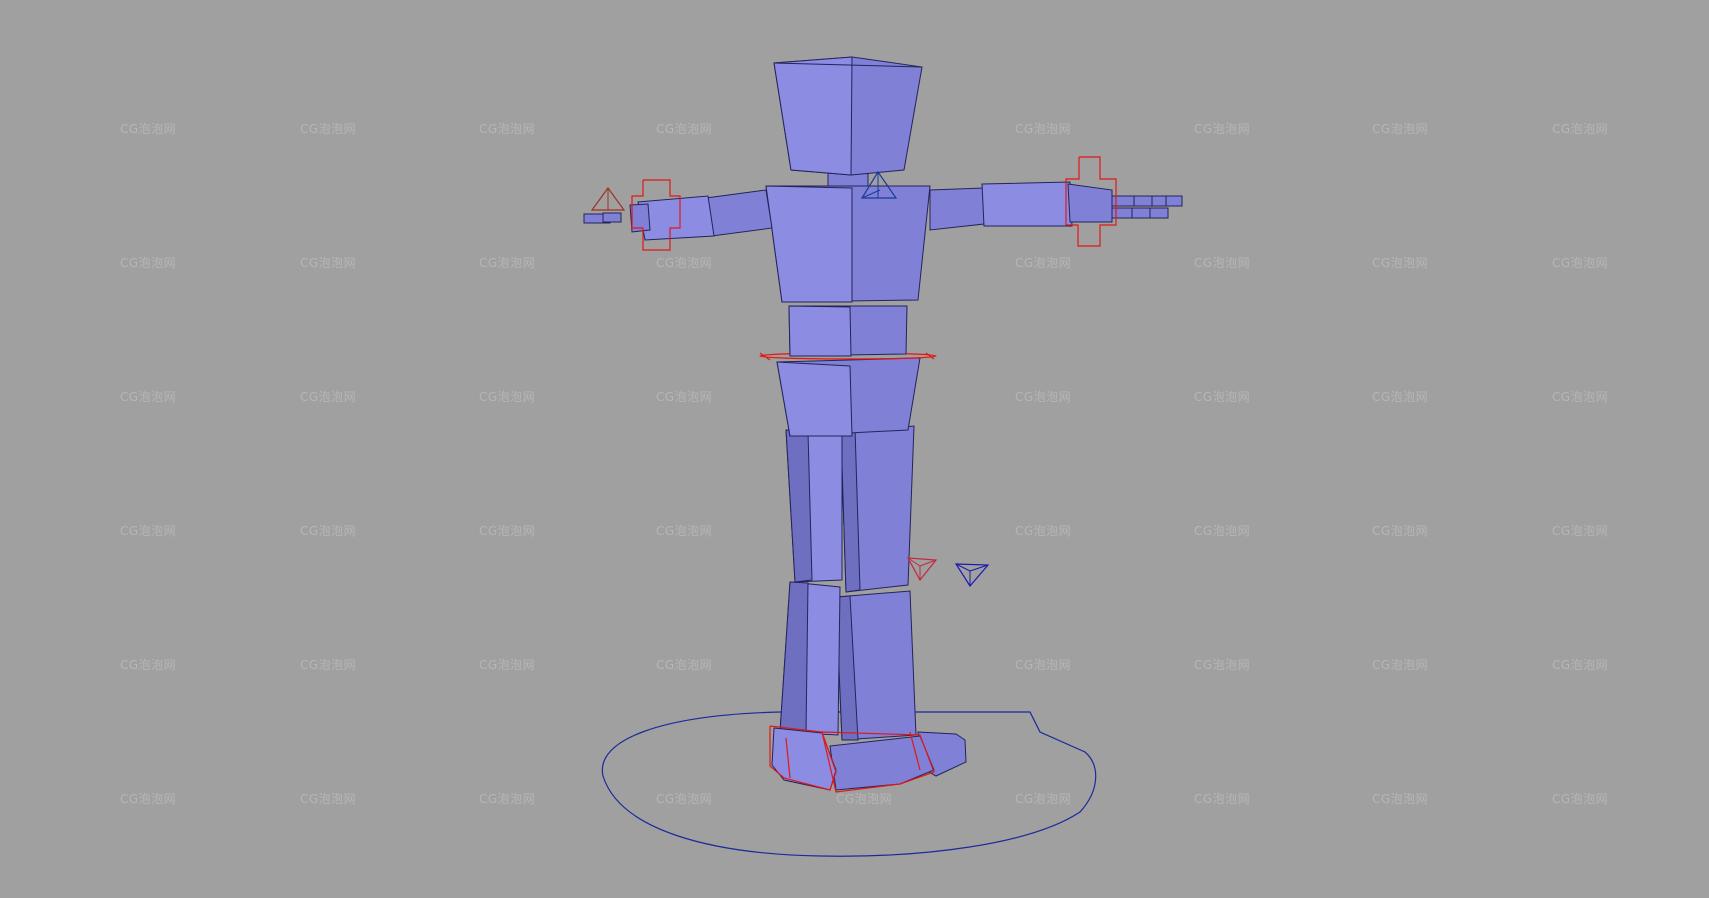 The image size is (1709, 898). What do you see at coordinates (877, 509) in the screenshot?
I see `right-thigh` at bounding box center [877, 509].